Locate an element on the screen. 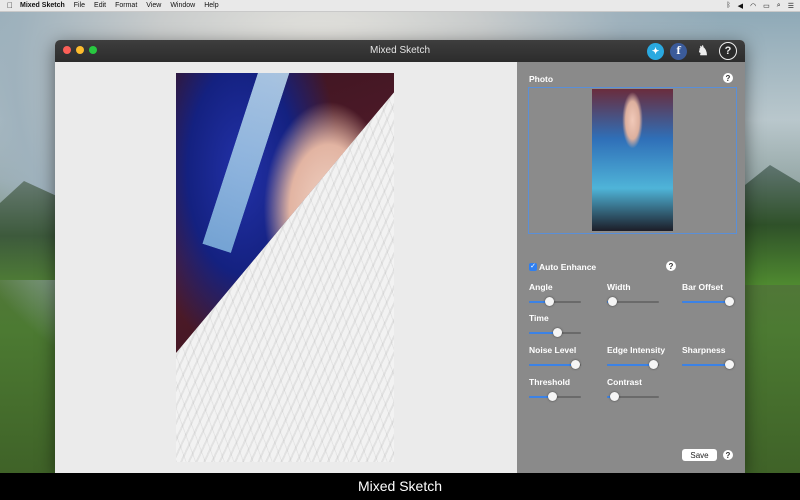 The width and height of the screenshot is (800, 500). contrast-slider is located at coordinates (633, 397).